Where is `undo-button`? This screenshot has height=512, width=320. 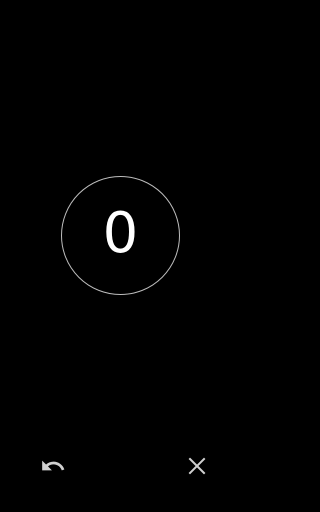 undo-button is located at coordinates (53, 466).